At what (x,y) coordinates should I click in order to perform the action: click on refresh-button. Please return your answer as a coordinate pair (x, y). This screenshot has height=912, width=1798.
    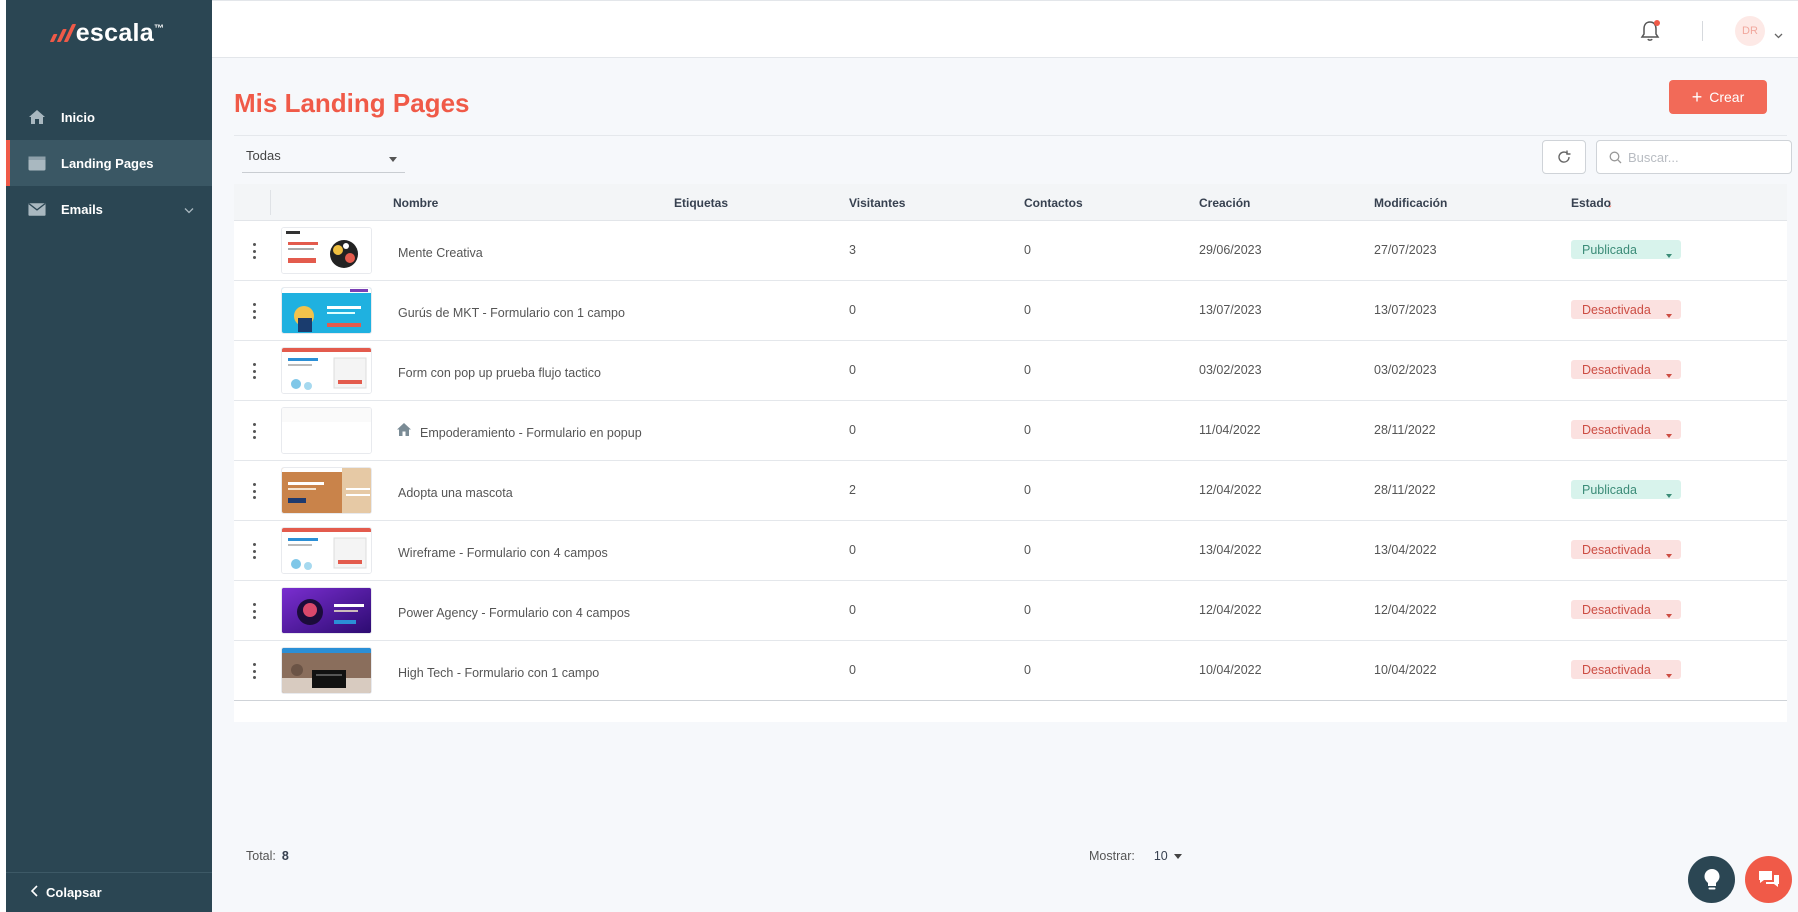
    Looking at the image, I should click on (1564, 157).